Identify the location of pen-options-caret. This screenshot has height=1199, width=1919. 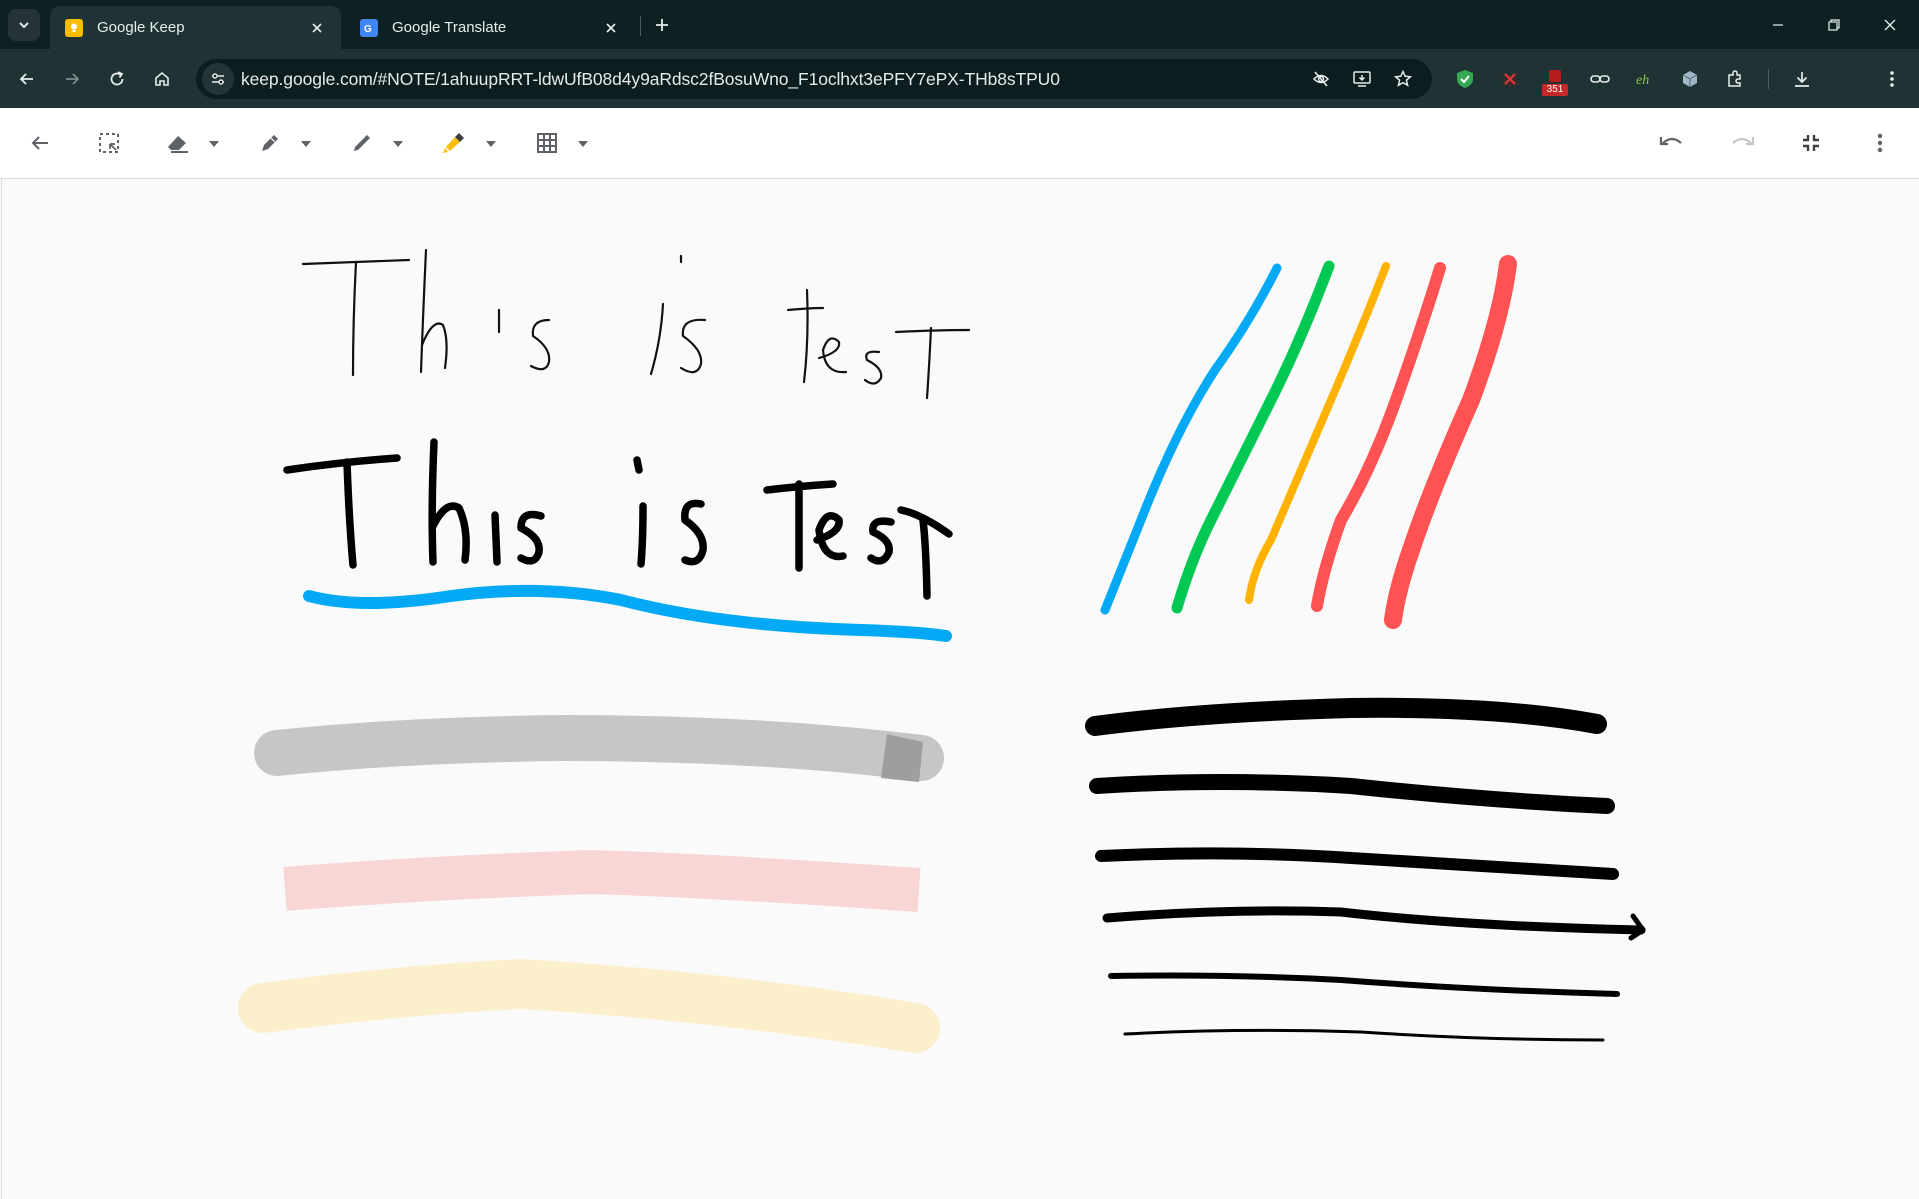
(306, 144).